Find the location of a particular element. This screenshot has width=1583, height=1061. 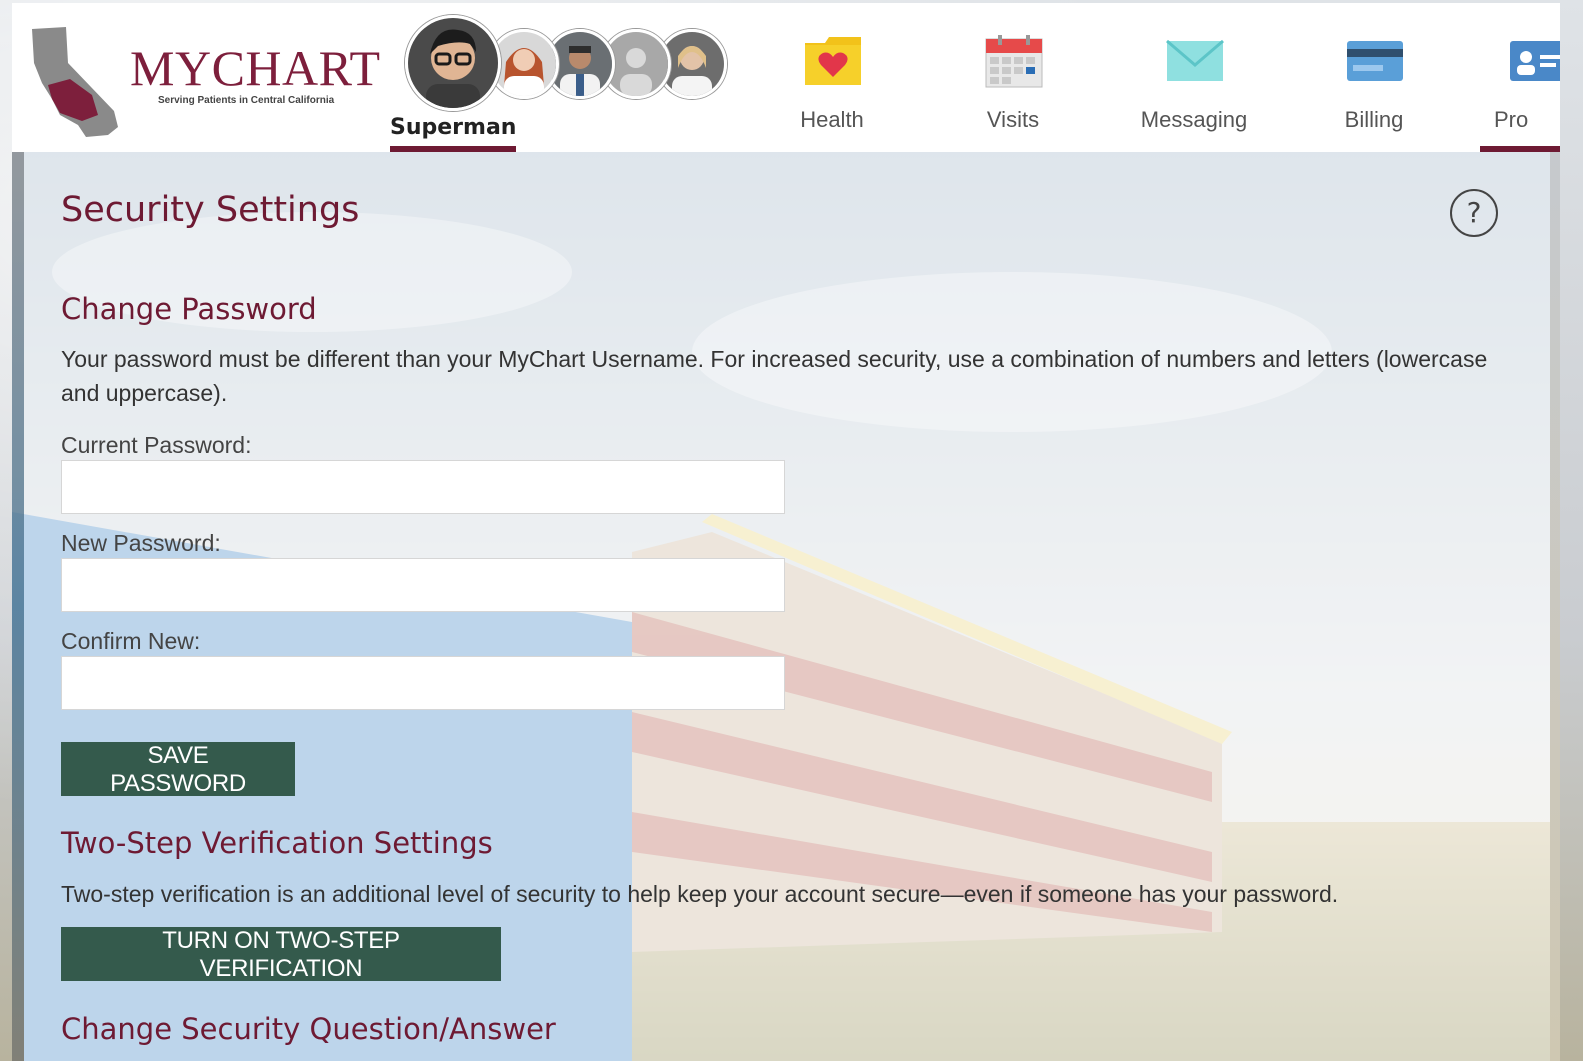

right-edge-frame is located at coordinates (1555, 606).